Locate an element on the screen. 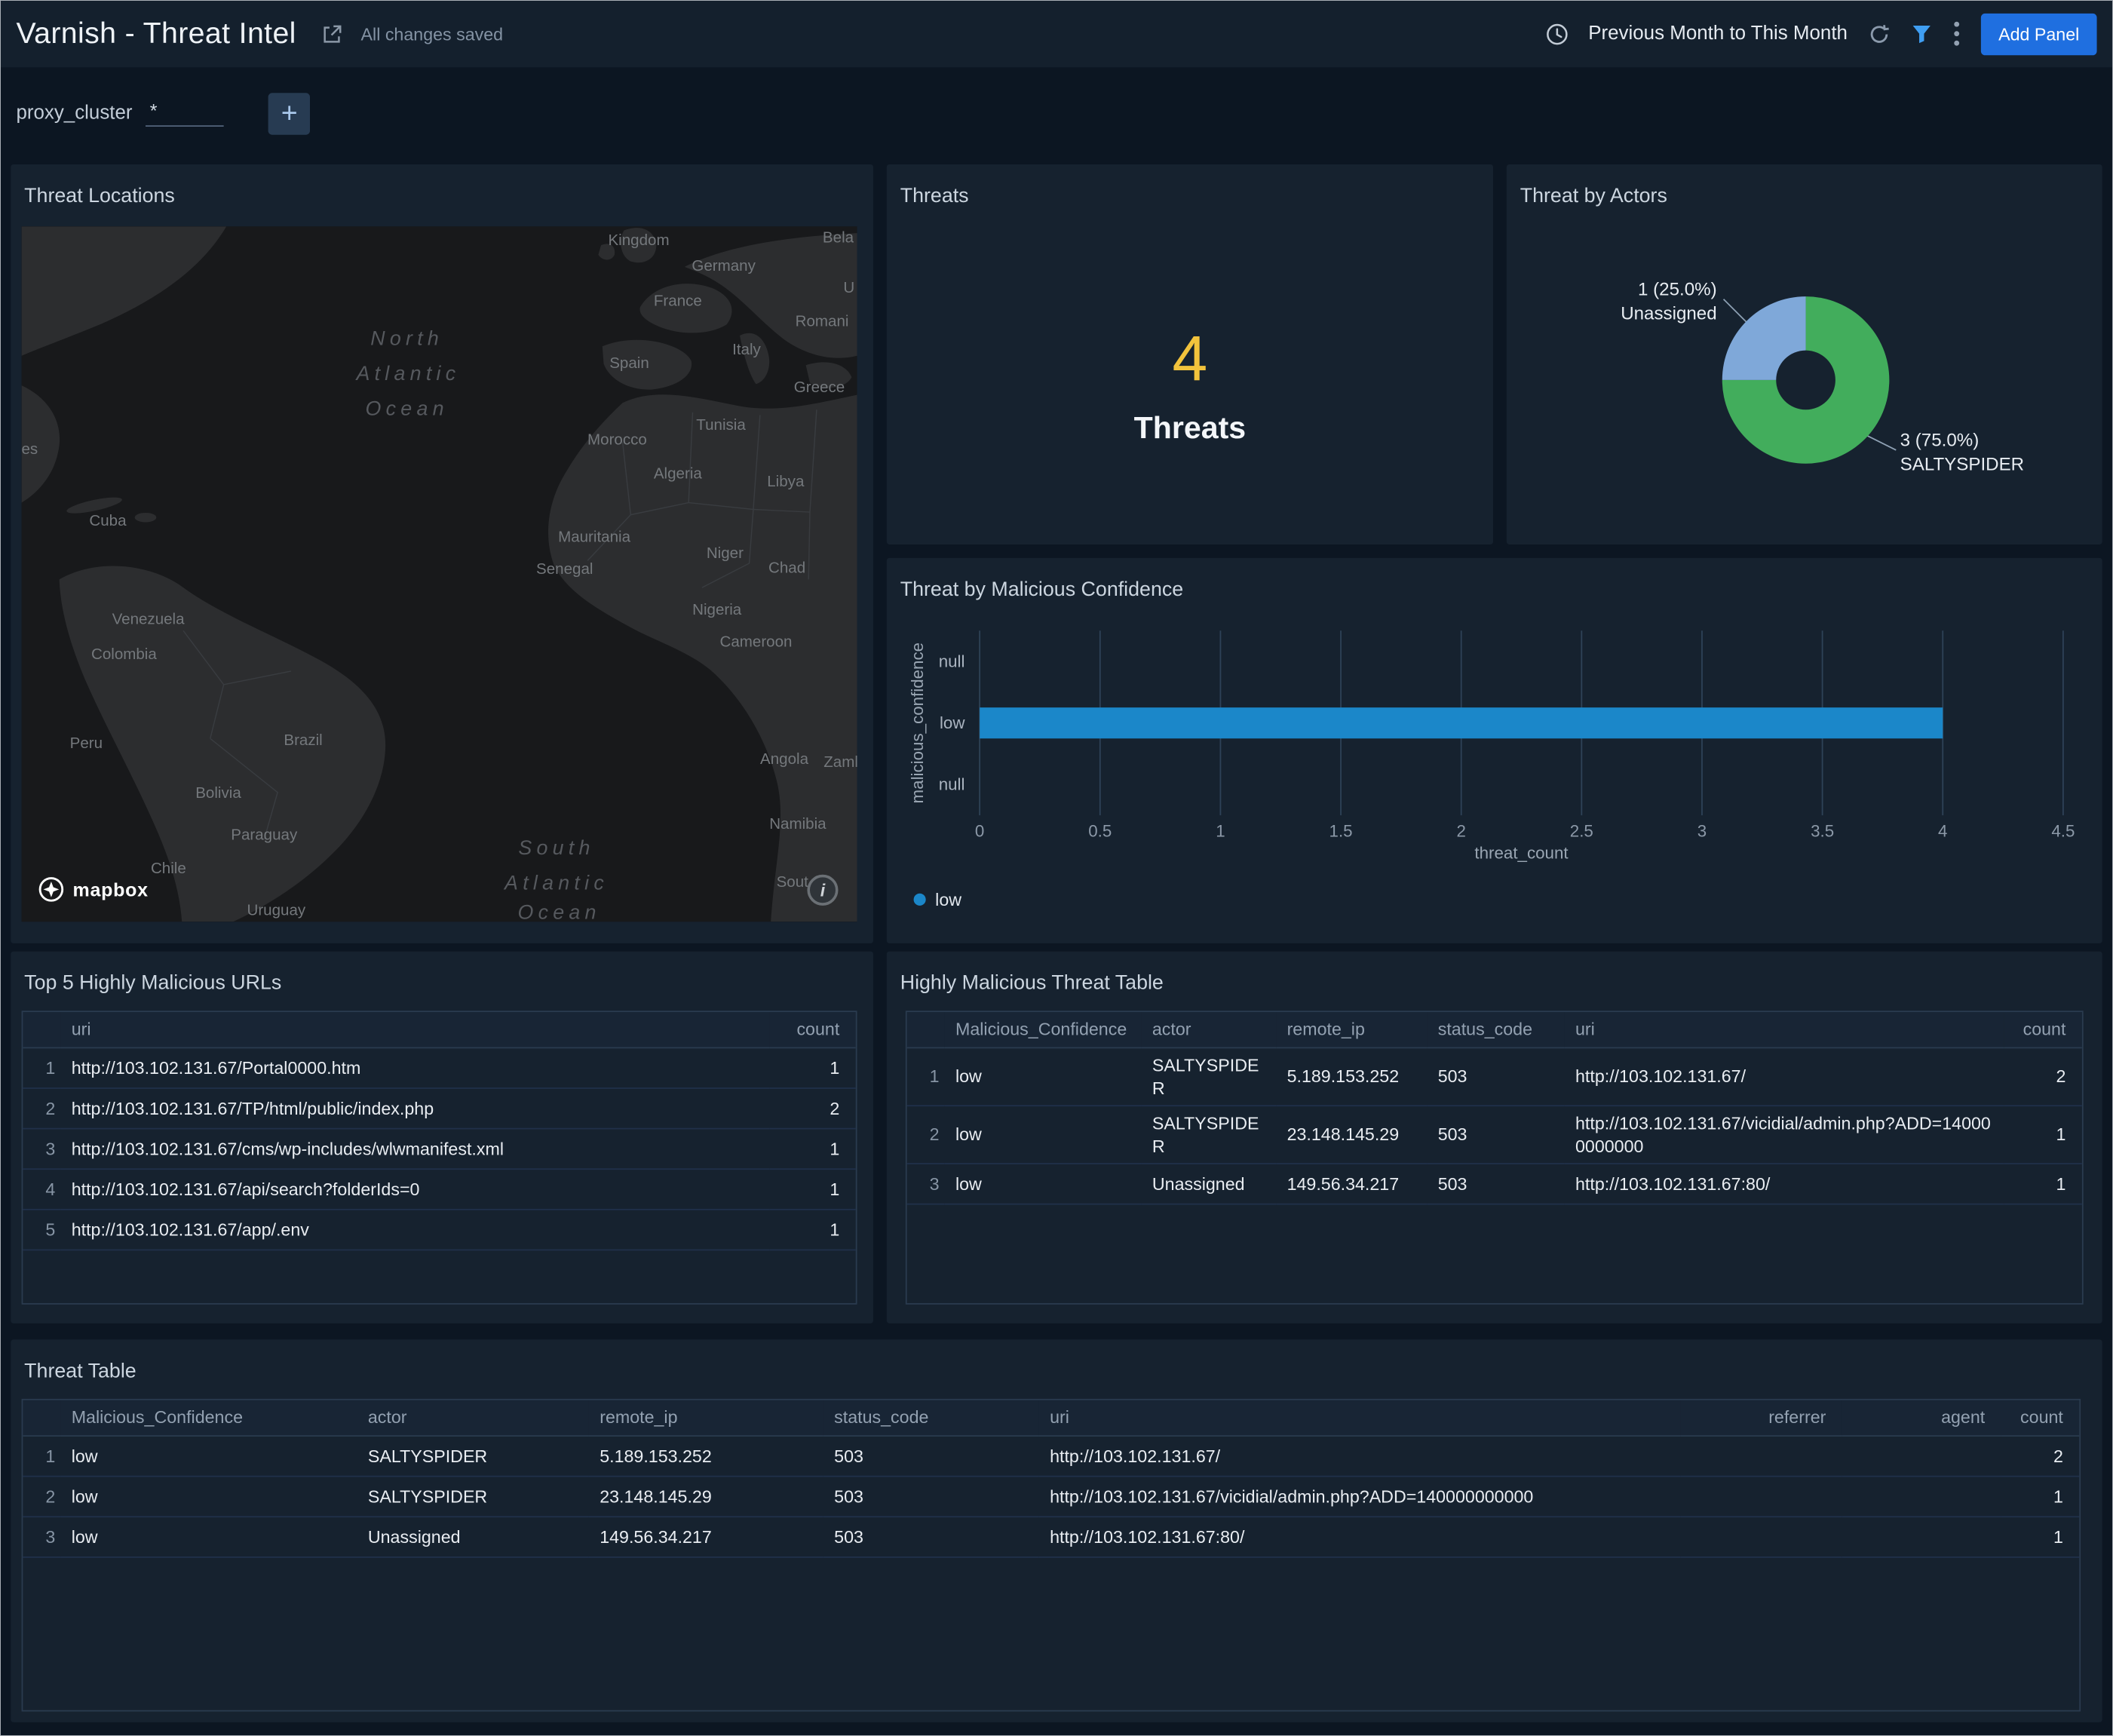 The width and height of the screenshot is (2113, 1736). svg-text: Zaml is located at coordinates (840, 762).